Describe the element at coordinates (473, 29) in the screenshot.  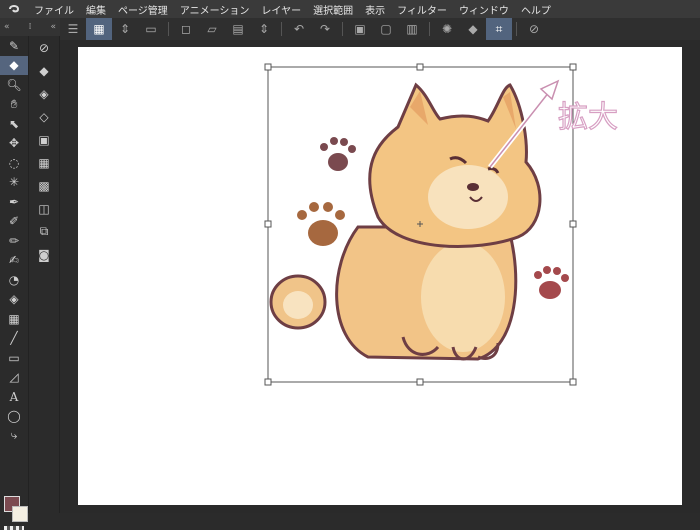
I see `fill-icon: ◆` at that location.